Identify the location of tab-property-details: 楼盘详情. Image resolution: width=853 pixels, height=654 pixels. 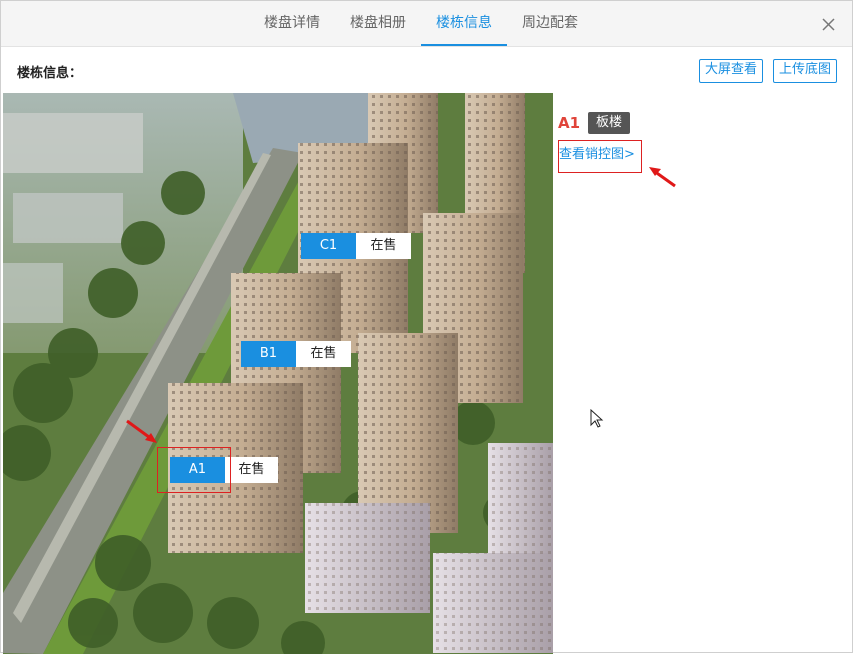
(292, 23).